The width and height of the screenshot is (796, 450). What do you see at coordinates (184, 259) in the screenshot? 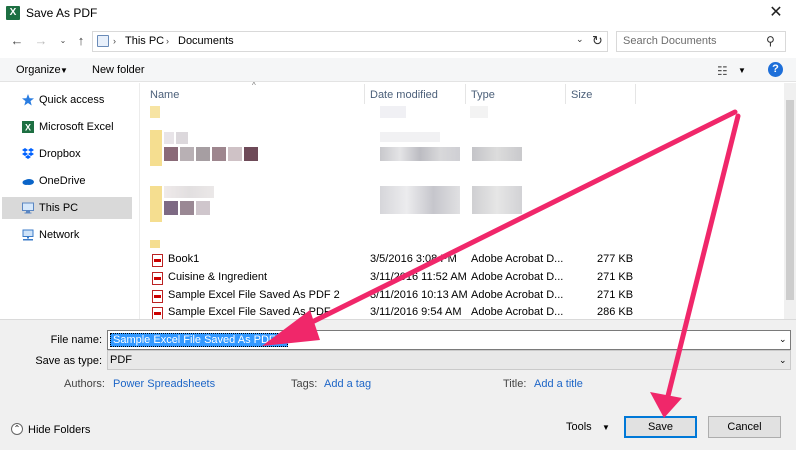
I see `file-name: Book1` at bounding box center [184, 259].